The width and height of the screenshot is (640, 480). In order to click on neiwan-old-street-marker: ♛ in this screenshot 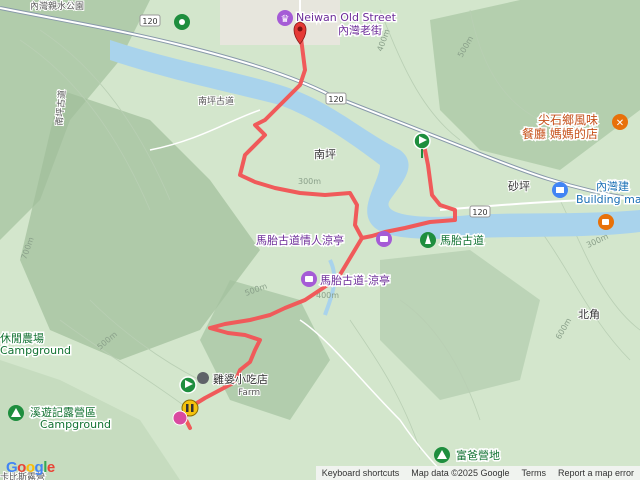, I will do `click(285, 18)`.